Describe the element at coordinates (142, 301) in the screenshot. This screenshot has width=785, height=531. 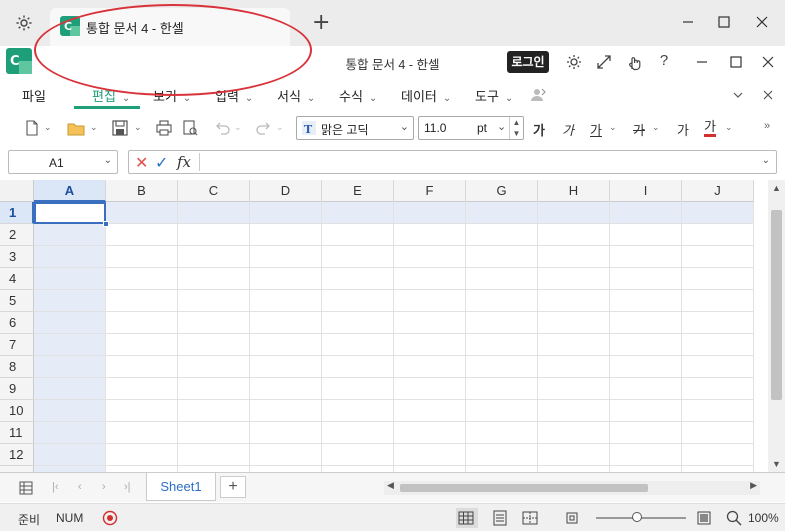
I see `cell-b5` at that location.